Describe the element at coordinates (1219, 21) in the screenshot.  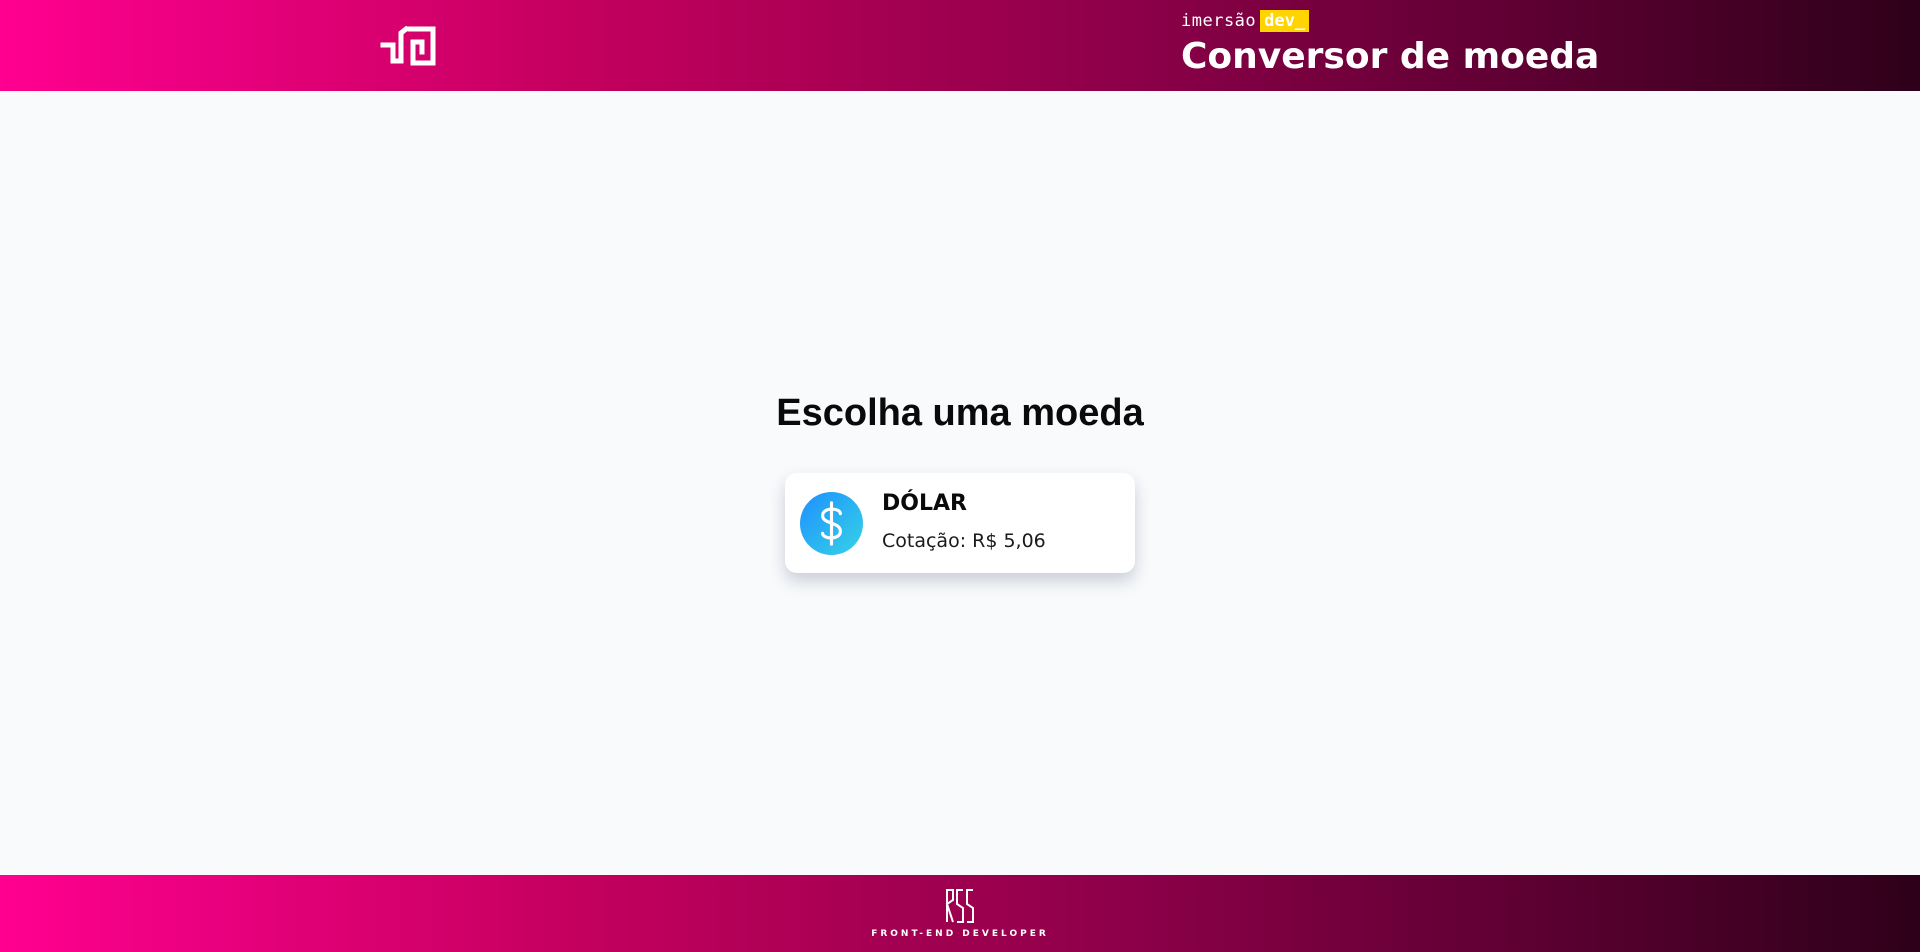
I see `brand-prefix: imersão` at that location.